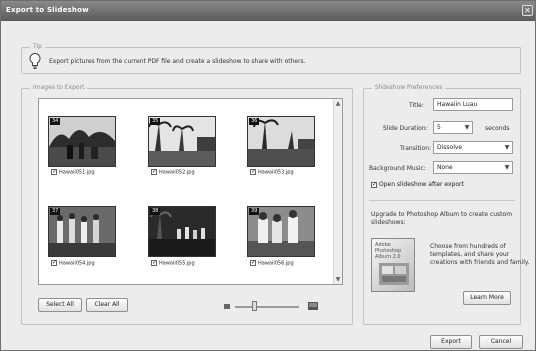 This screenshot has height=351, width=536. I want to click on learn-more-button: Learn More, so click(487, 298).